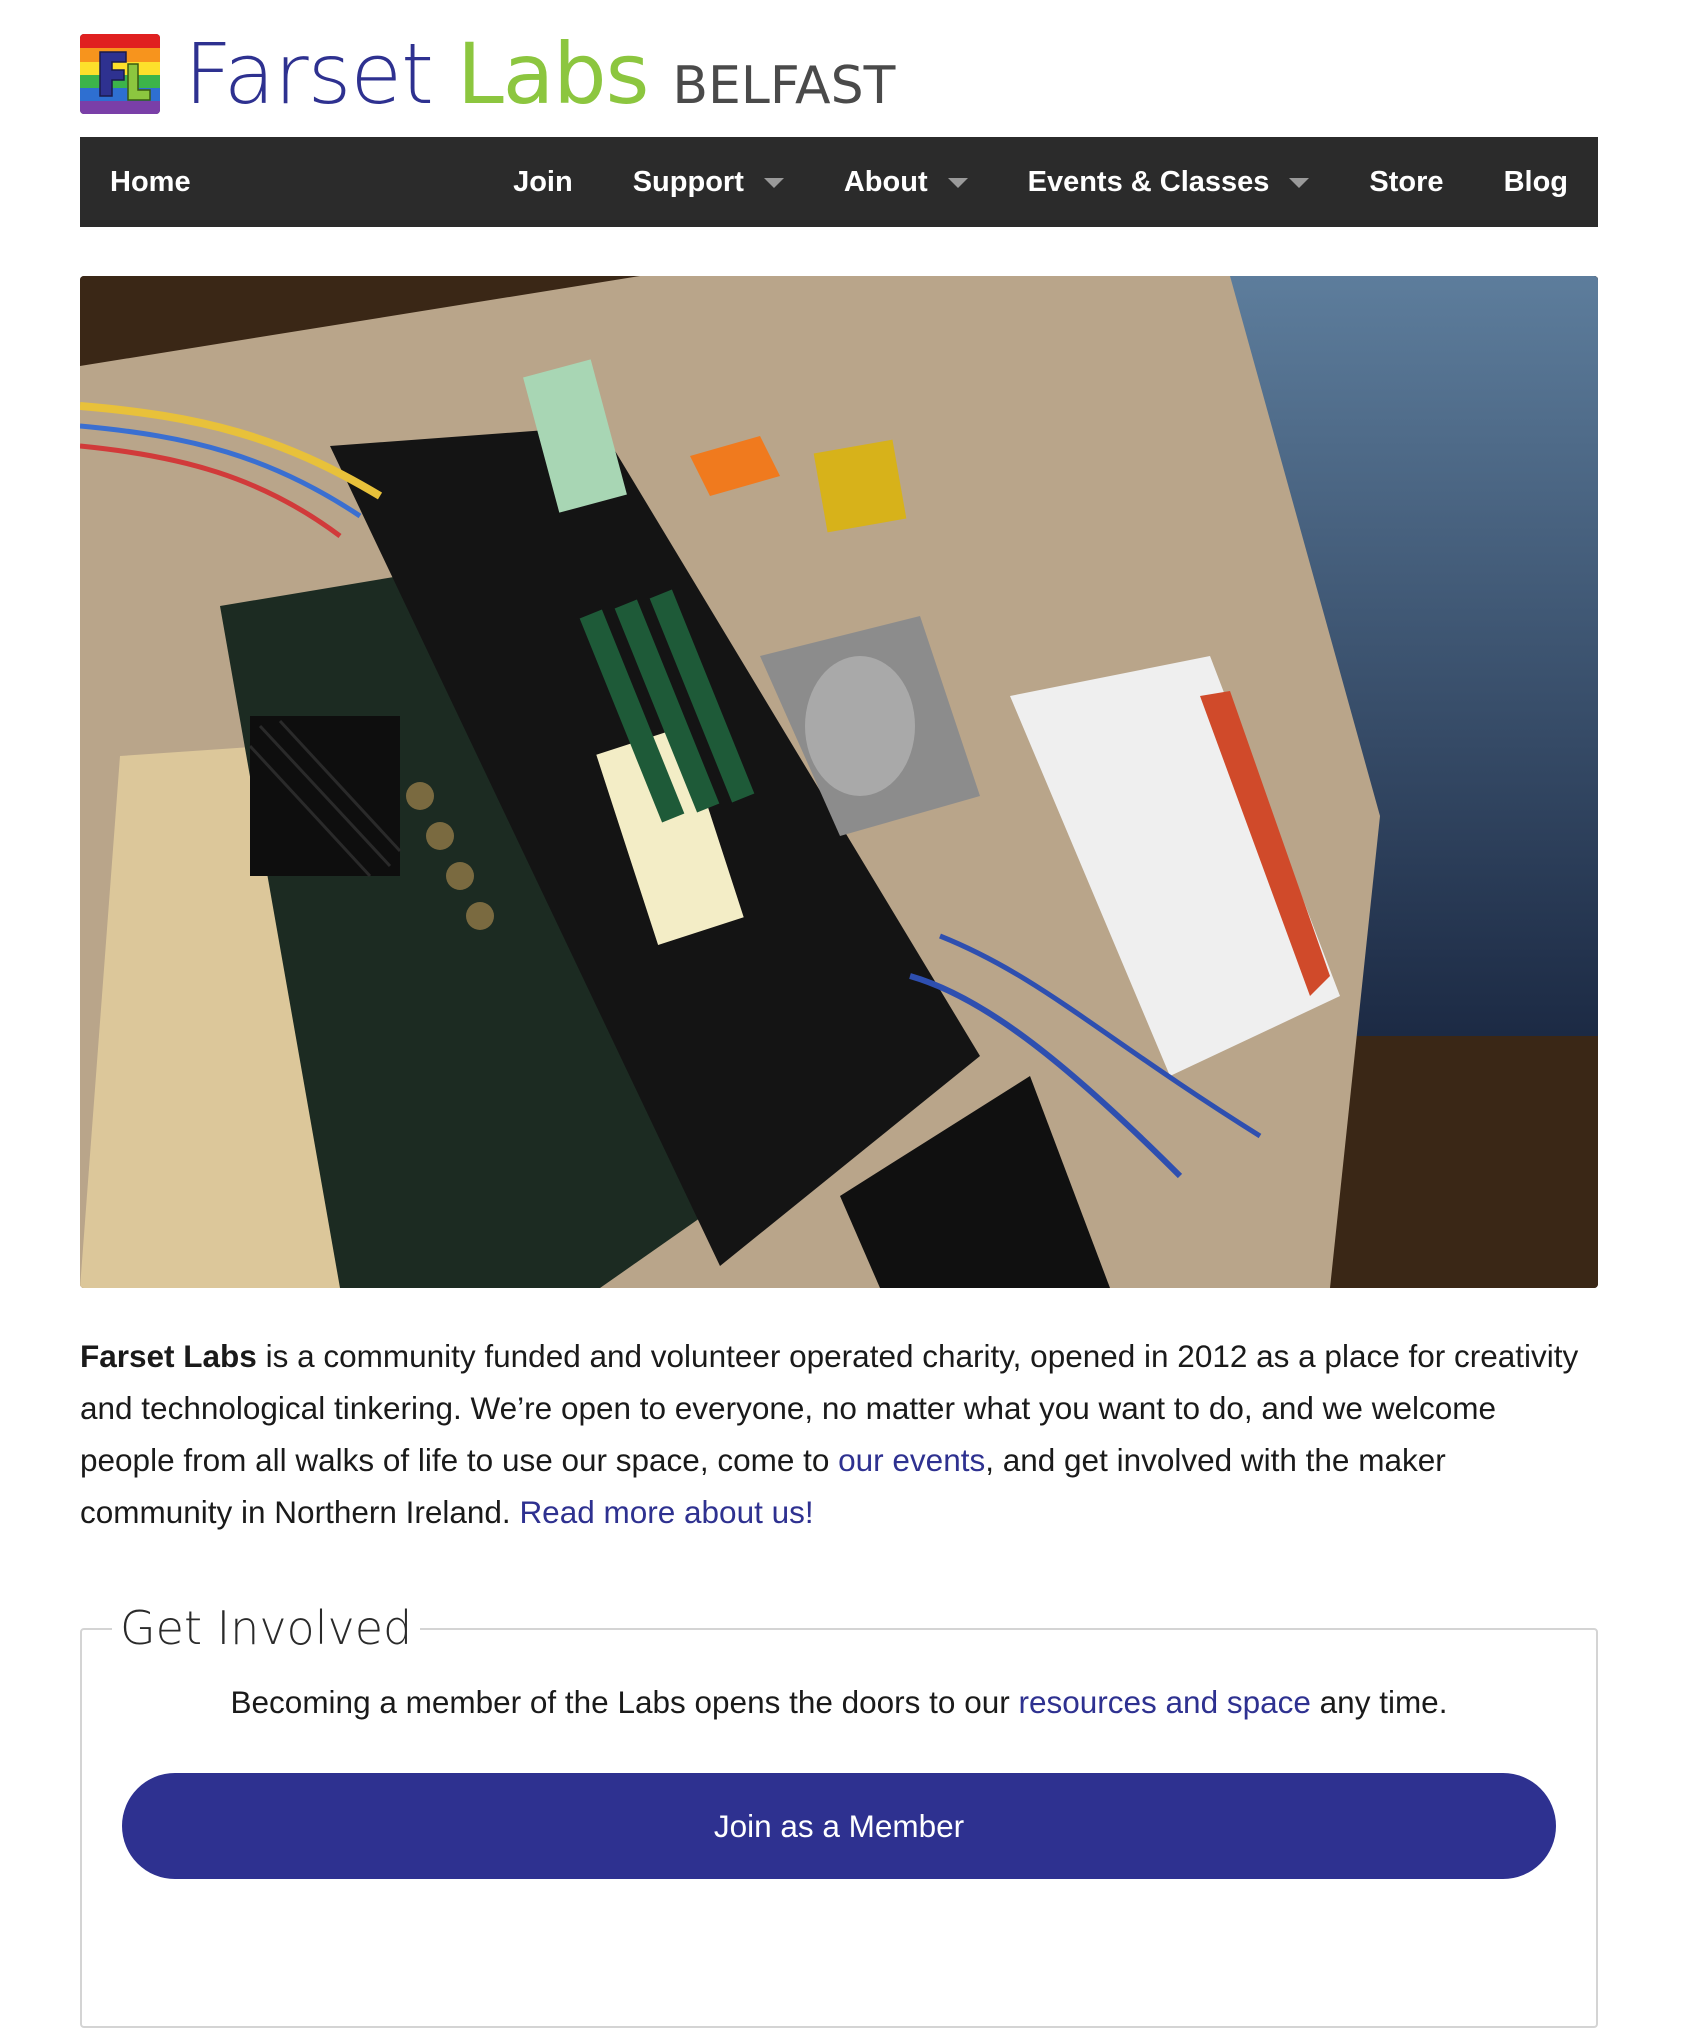  What do you see at coordinates (266, 1628) in the screenshot?
I see `get-involved-legend: Get Involved` at bounding box center [266, 1628].